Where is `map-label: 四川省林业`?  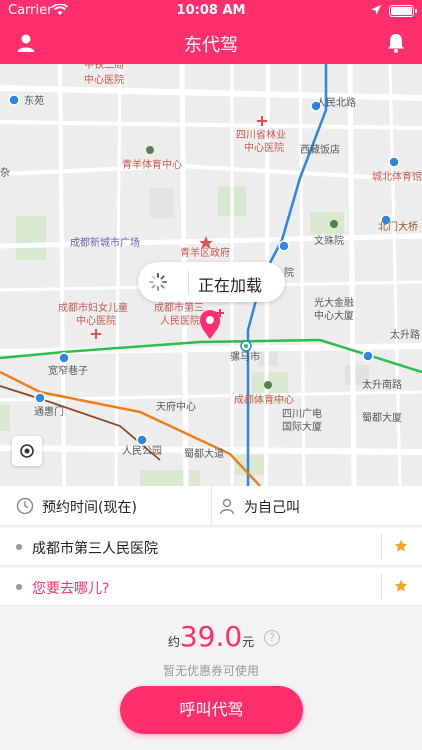 map-label: 四川省林业 is located at coordinates (261, 135).